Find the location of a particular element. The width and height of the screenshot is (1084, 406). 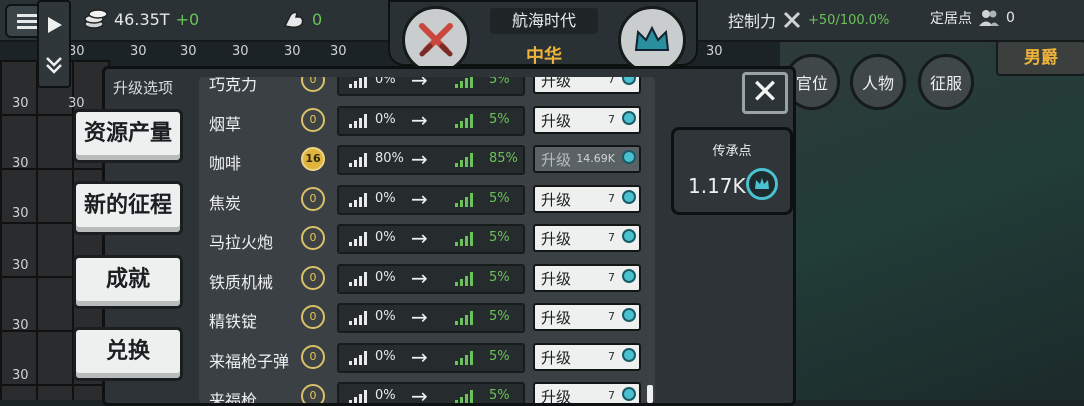

upgrade-button: 升级 14.69K is located at coordinates (587, 159).